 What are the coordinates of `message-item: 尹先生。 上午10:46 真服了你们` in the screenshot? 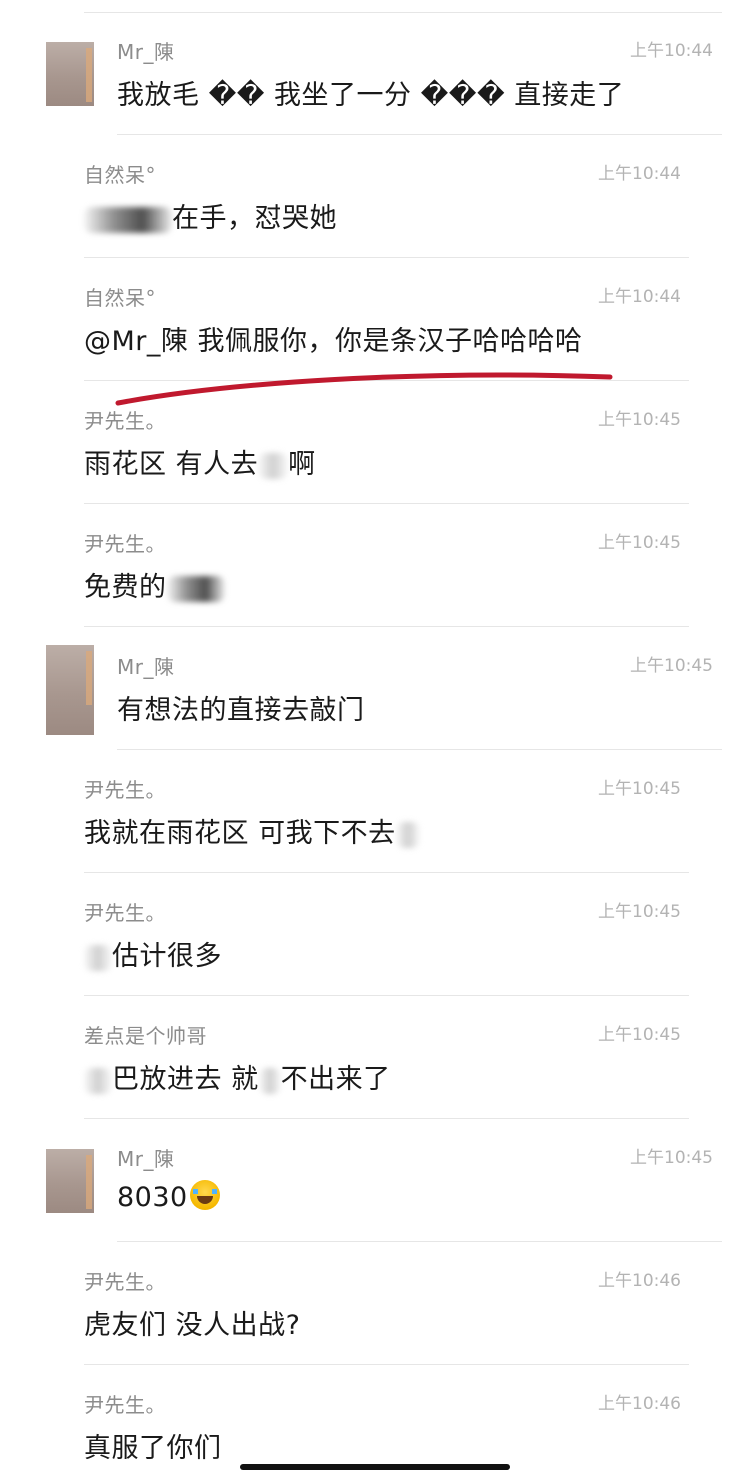 It's located at (375, 1417).